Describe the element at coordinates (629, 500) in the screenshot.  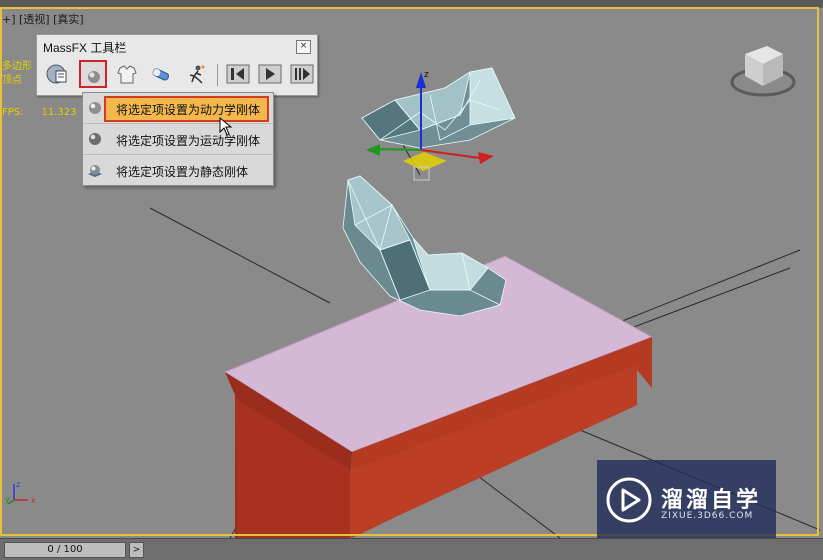
I see `watermark-play-logo-icon` at that location.